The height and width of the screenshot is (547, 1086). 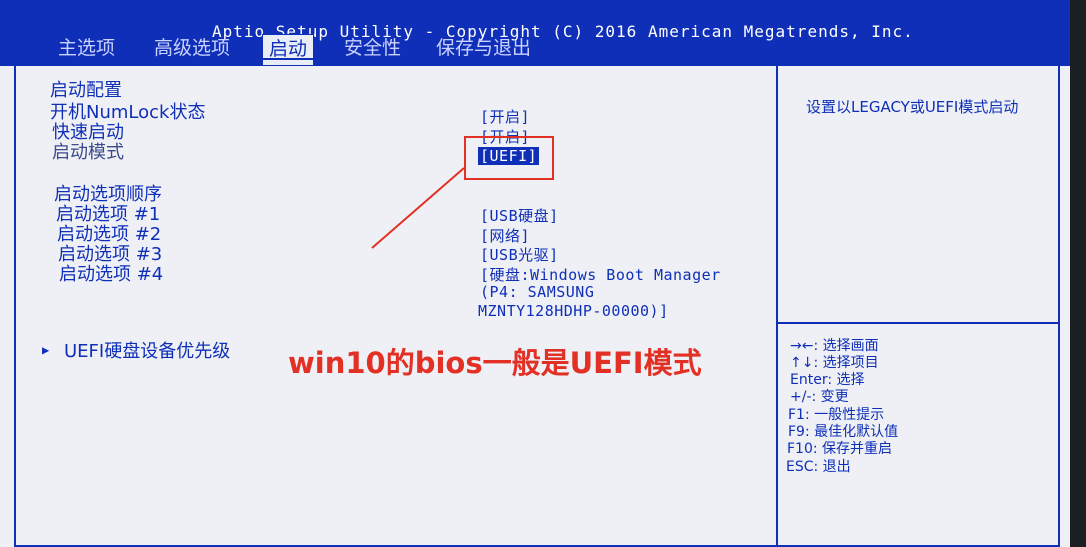 I want to click on boot-option-1-value: [USB硬盘], so click(x=519, y=215).